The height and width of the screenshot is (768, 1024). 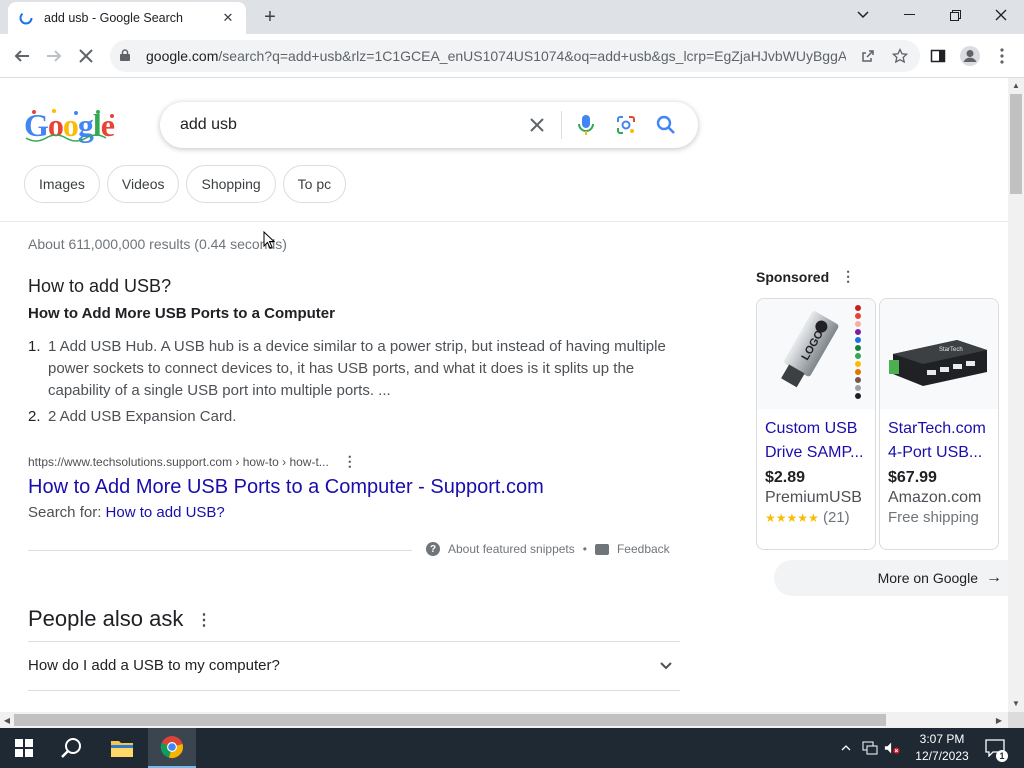 What do you see at coordinates (891, 578) in the screenshot?
I see `more-on-google-button: More on Google →` at bounding box center [891, 578].